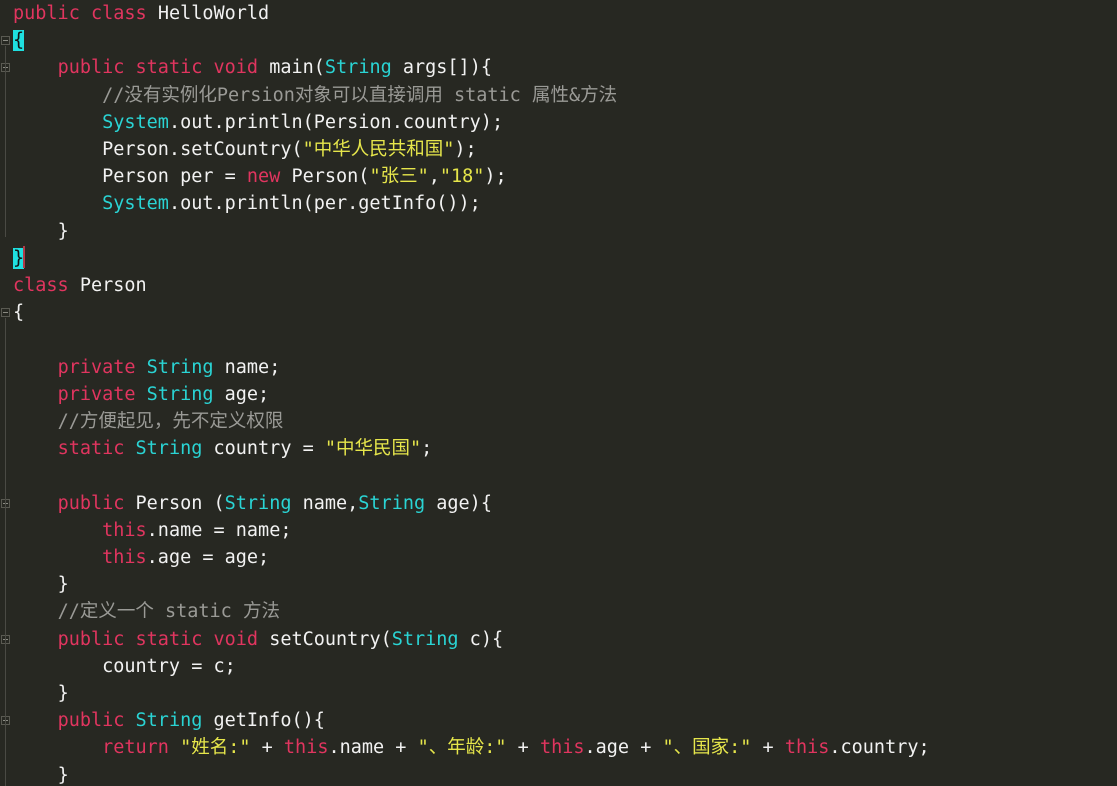  What do you see at coordinates (315, 95) in the screenshot?
I see `code-line: //没有实例化Persion对象可以直接调用 static 属性&方法` at bounding box center [315, 95].